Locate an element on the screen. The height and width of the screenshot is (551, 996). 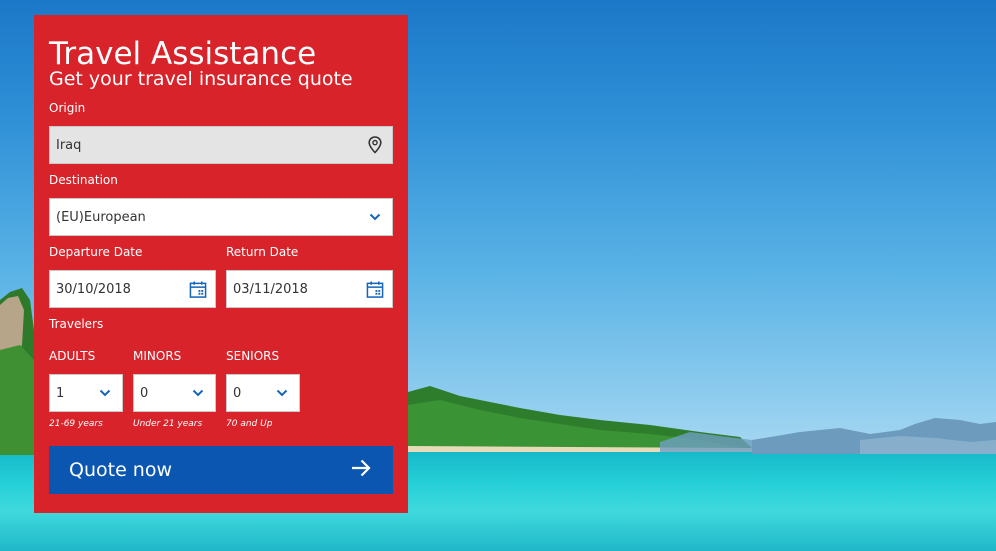
arrow-right-icon is located at coordinates (361, 470).